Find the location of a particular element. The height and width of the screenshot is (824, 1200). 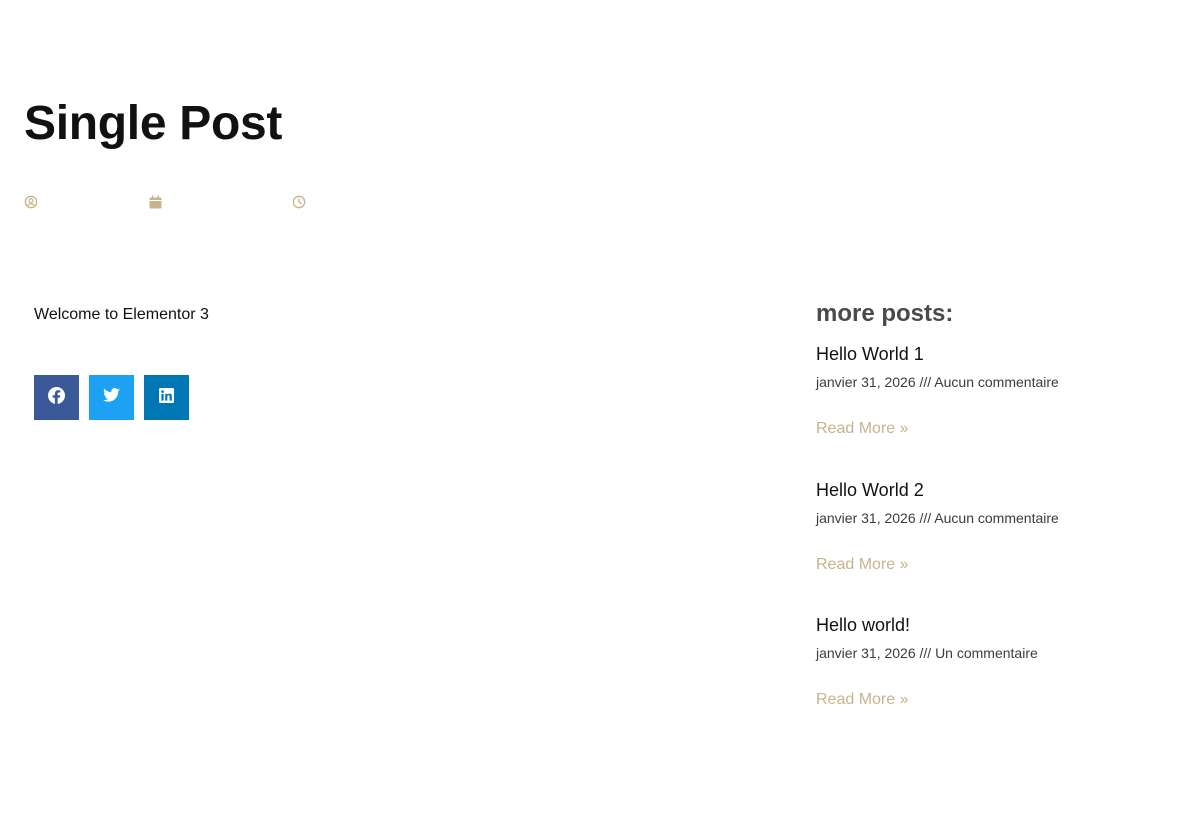

share-twitter-button is located at coordinates (111, 397).